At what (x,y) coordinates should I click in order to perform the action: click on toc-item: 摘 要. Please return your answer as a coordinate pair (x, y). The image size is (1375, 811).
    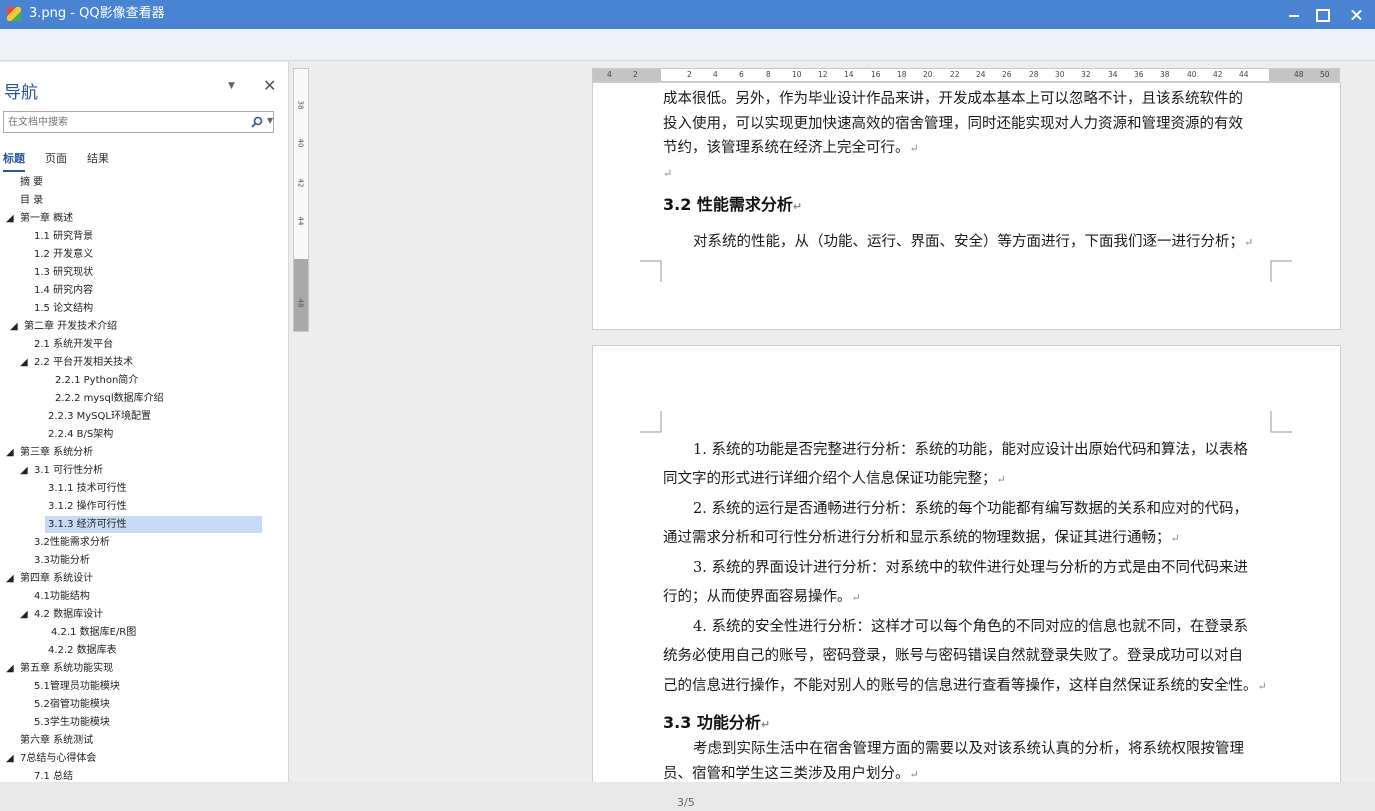
    Looking at the image, I should click on (31, 183).